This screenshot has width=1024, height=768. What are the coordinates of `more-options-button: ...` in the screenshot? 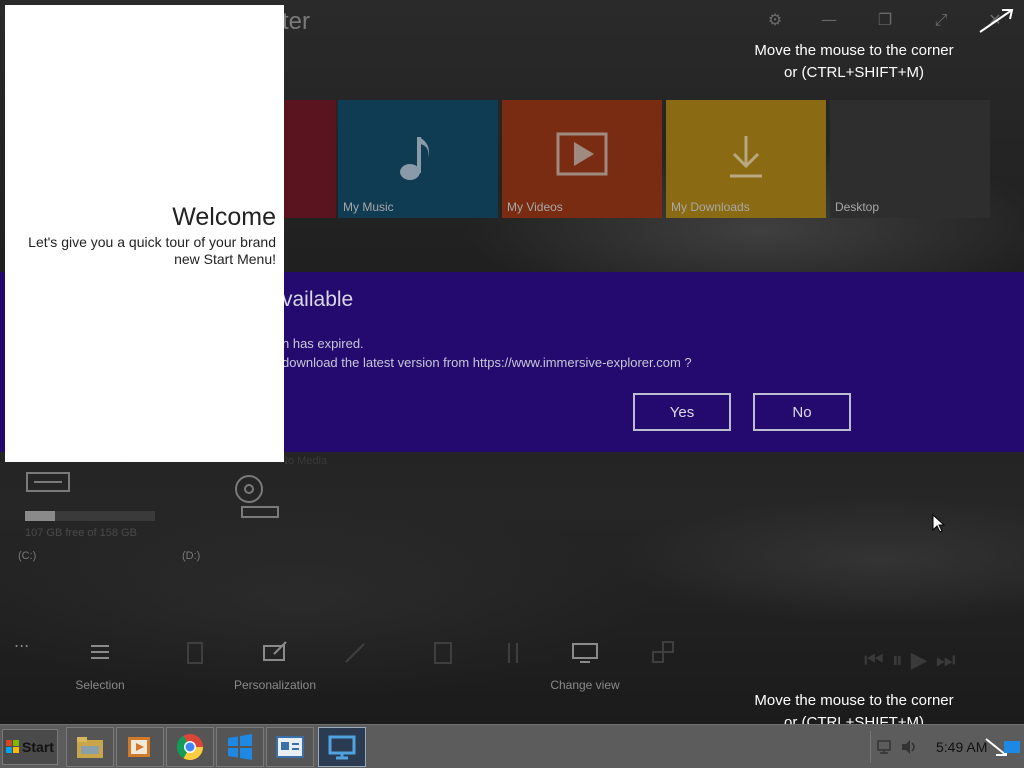 It's located at (21, 641).